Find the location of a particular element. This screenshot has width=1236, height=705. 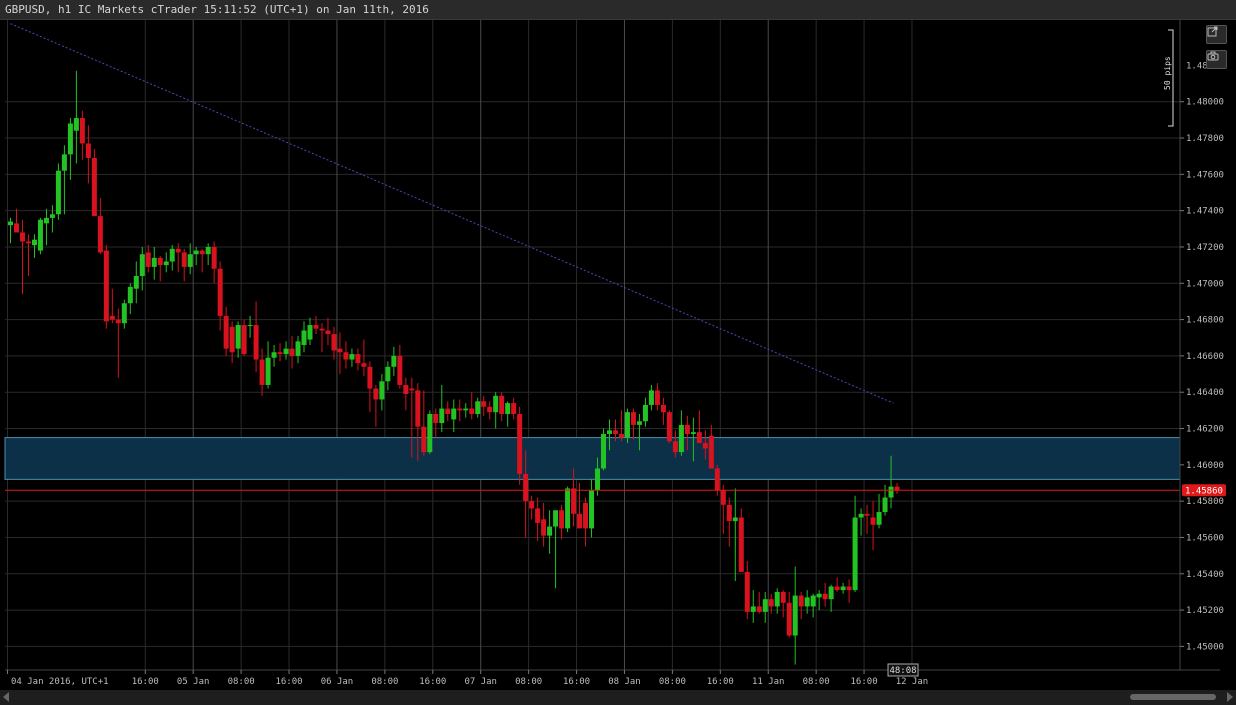

y-tick-label: 1.46800 is located at coordinates (1205, 321).